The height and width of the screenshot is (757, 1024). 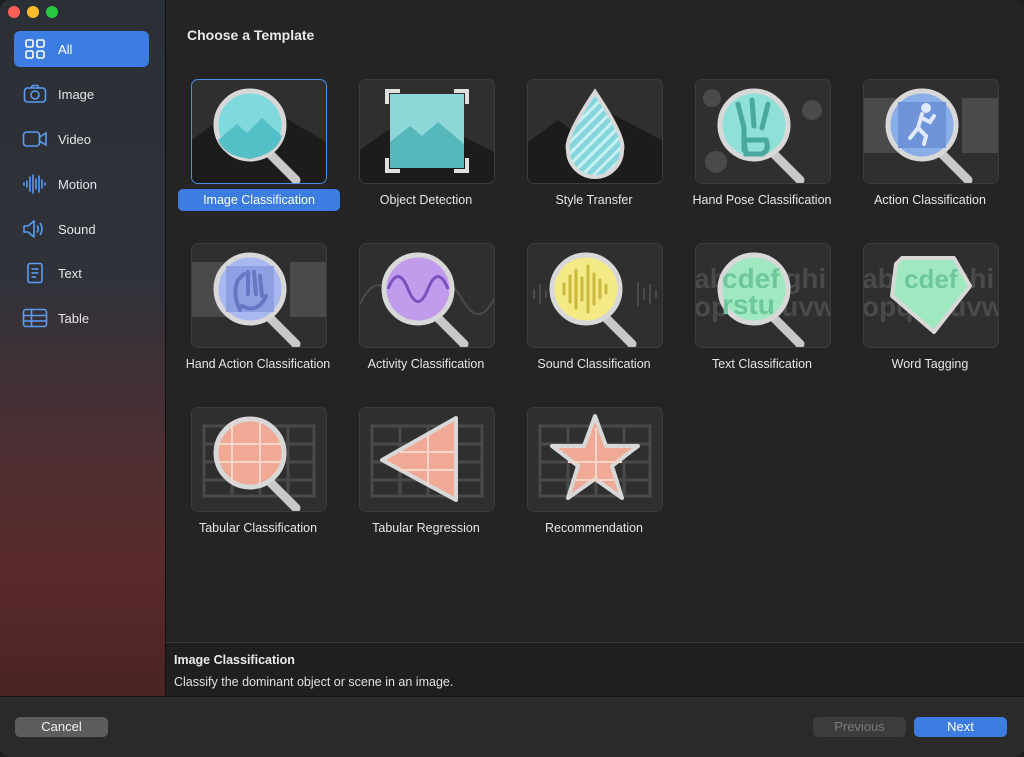 What do you see at coordinates (595, 457) in the screenshot?
I see `star-table-icon` at bounding box center [595, 457].